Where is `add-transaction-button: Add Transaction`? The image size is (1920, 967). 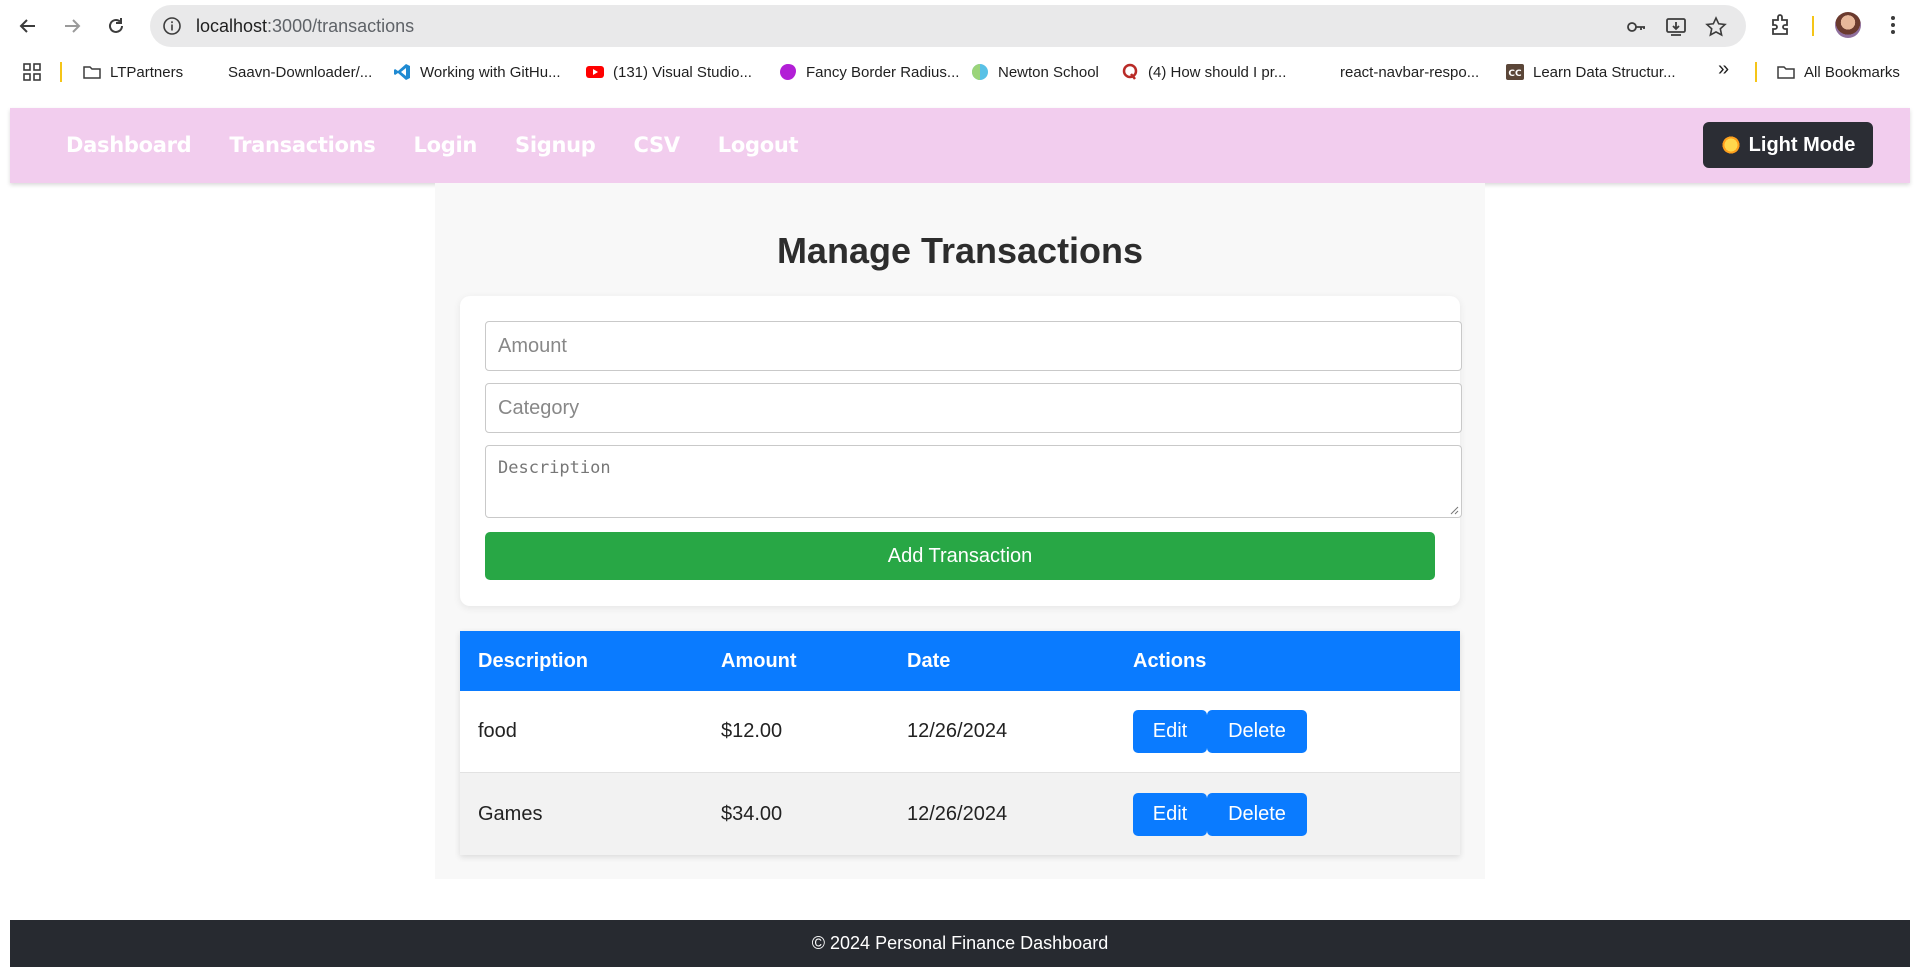 add-transaction-button: Add Transaction is located at coordinates (960, 556).